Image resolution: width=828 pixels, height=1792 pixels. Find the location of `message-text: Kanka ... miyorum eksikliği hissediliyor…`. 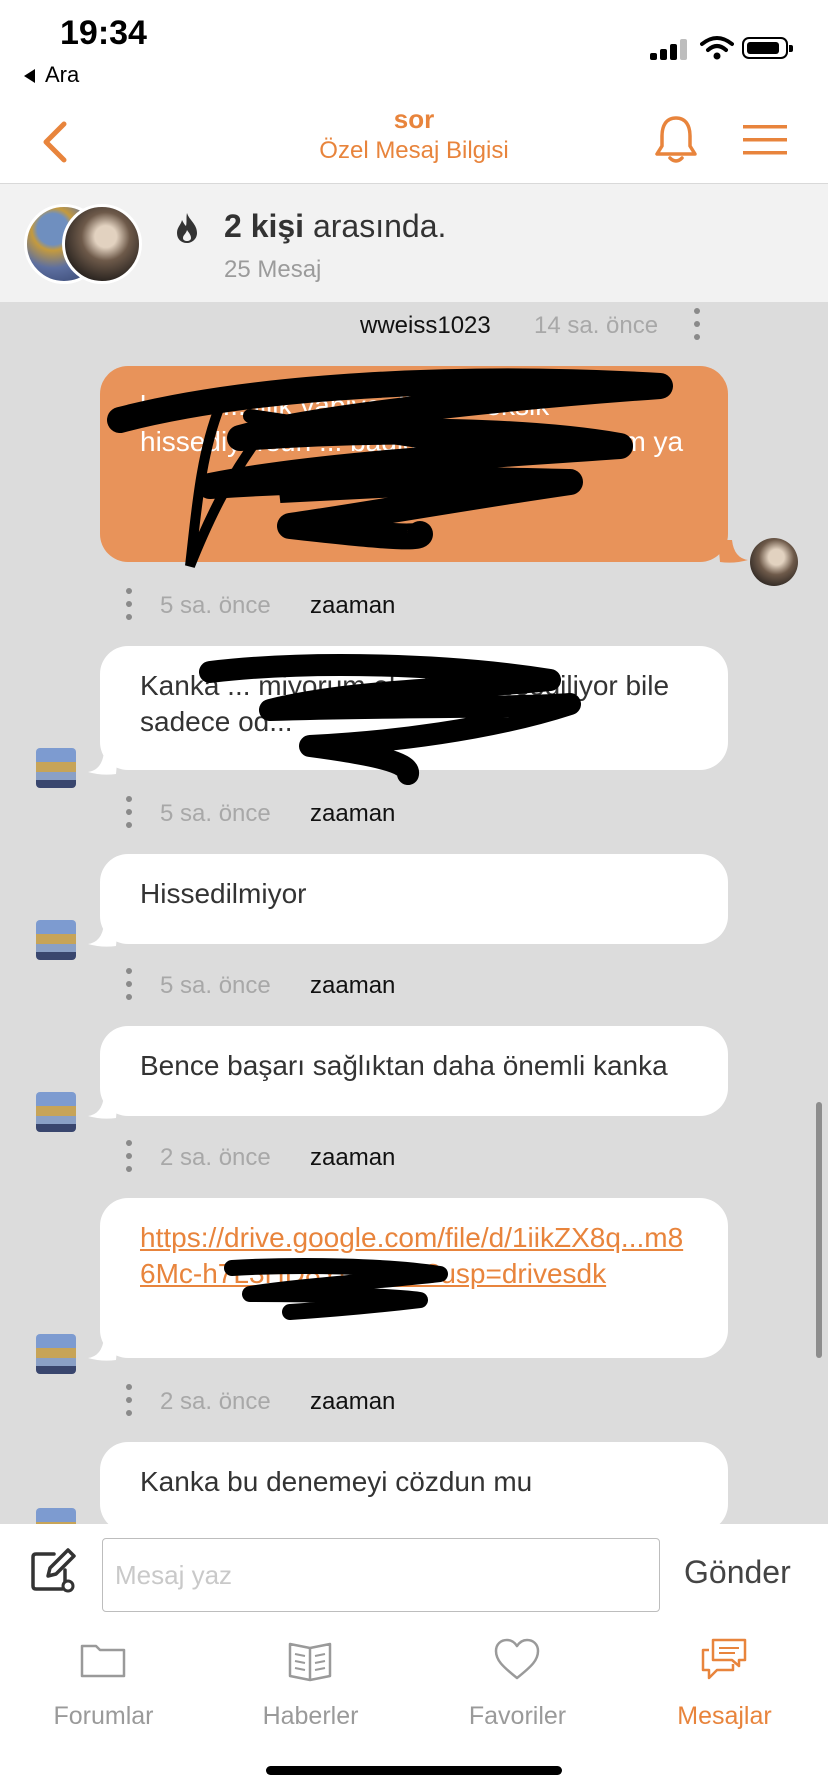

message-text: Kanka ... miyorum eksikliği hissediliyor… is located at coordinates (405, 703).